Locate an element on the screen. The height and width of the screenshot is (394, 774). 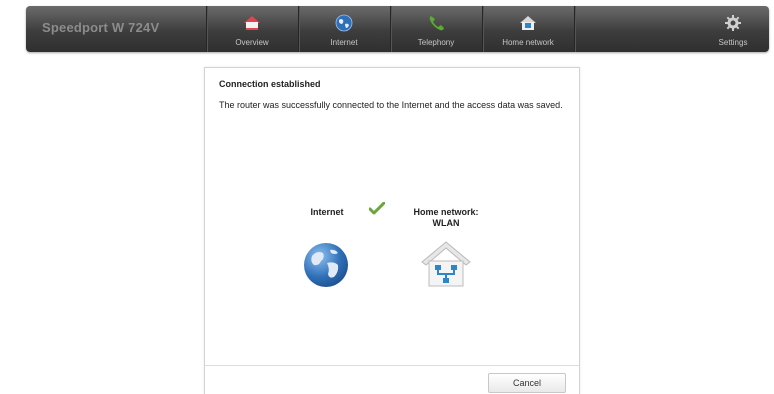
home-network-label-line1: Home network: is located at coordinates (446, 212).